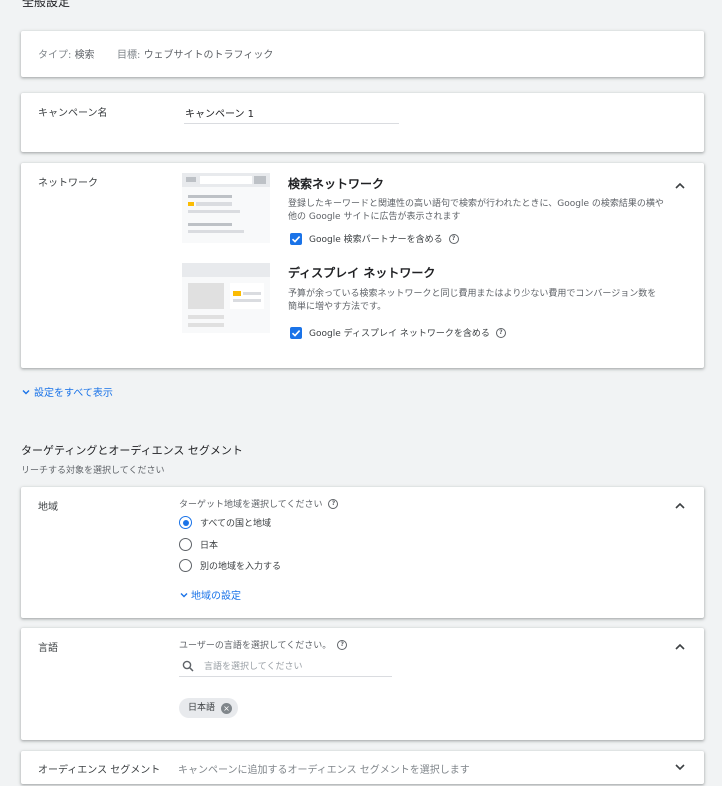 The height and width of the screenshot is (786, 722). I want to click on location-prompt: ターゲット地域を選択してください ?, so click(259, 503).